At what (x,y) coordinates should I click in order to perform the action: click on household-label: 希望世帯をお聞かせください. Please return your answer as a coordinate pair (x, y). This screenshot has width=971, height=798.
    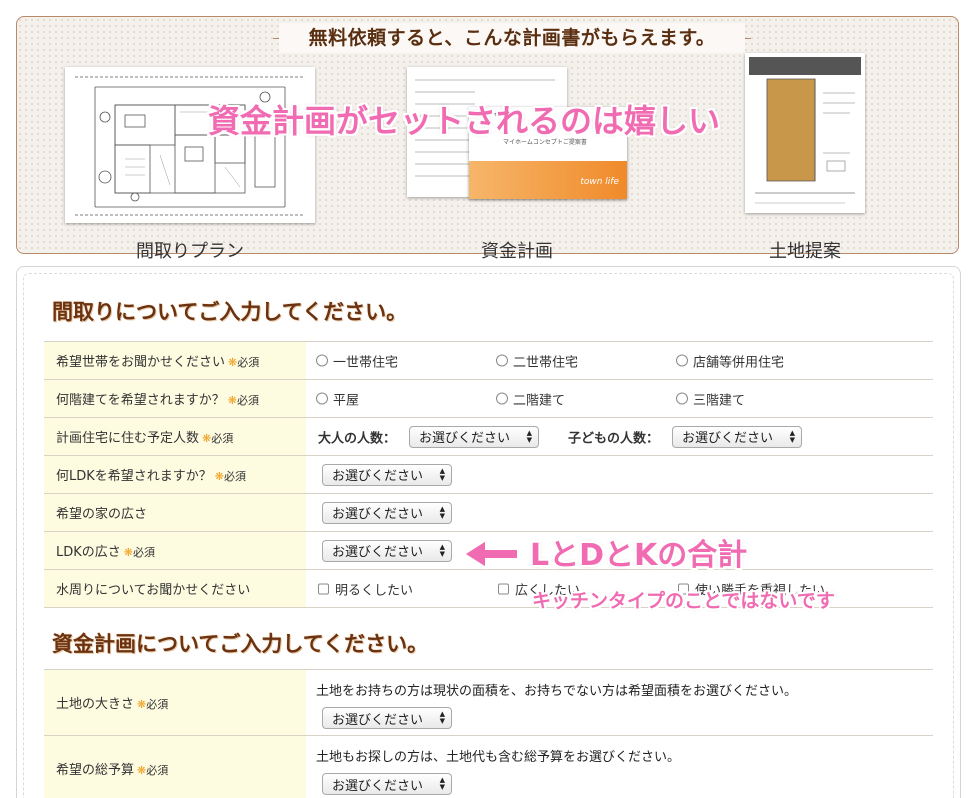
    Looking at the image, I should click on (141, 362).